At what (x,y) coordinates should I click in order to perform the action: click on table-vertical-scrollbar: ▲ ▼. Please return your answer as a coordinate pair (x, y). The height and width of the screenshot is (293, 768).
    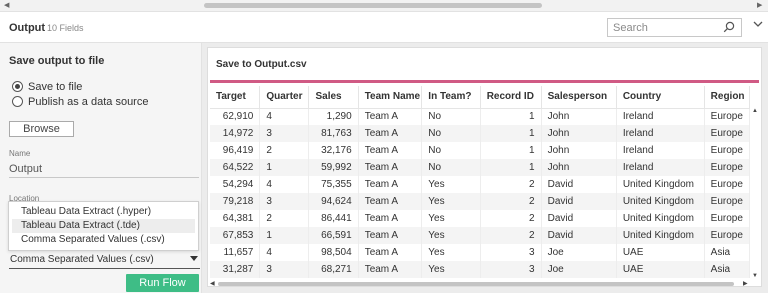
    Looking at the image, I should click on (755, 195).